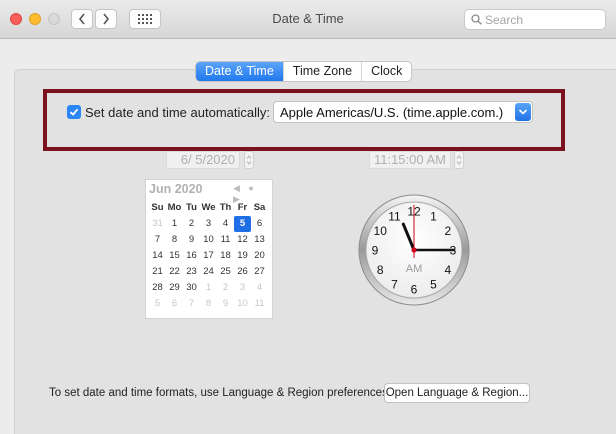 The height and width of the screenshot is (434, 616). I want to click on search-field, so click(535, 19).